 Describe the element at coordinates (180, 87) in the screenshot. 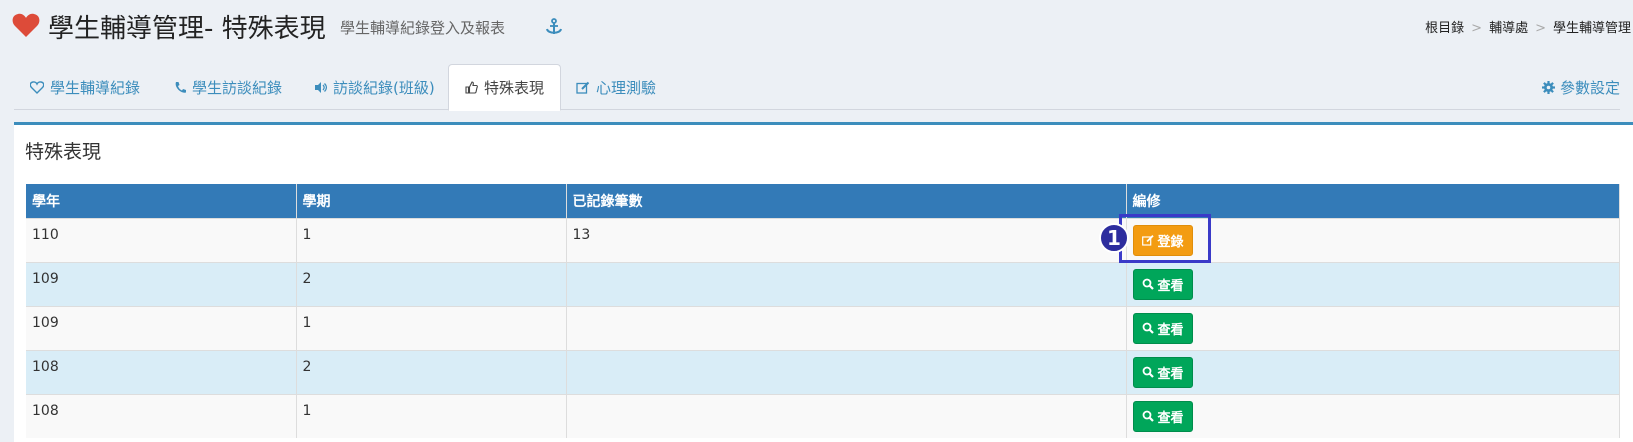

I see `phone-icon` at that location.